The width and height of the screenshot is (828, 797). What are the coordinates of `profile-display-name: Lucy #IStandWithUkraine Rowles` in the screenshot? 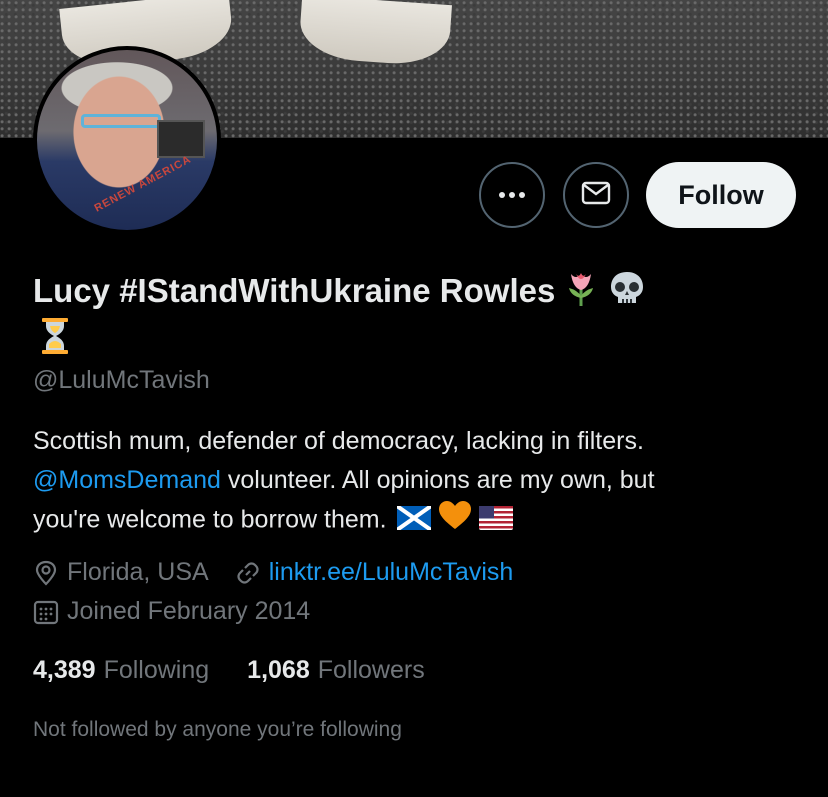 It's located at (413, 293).